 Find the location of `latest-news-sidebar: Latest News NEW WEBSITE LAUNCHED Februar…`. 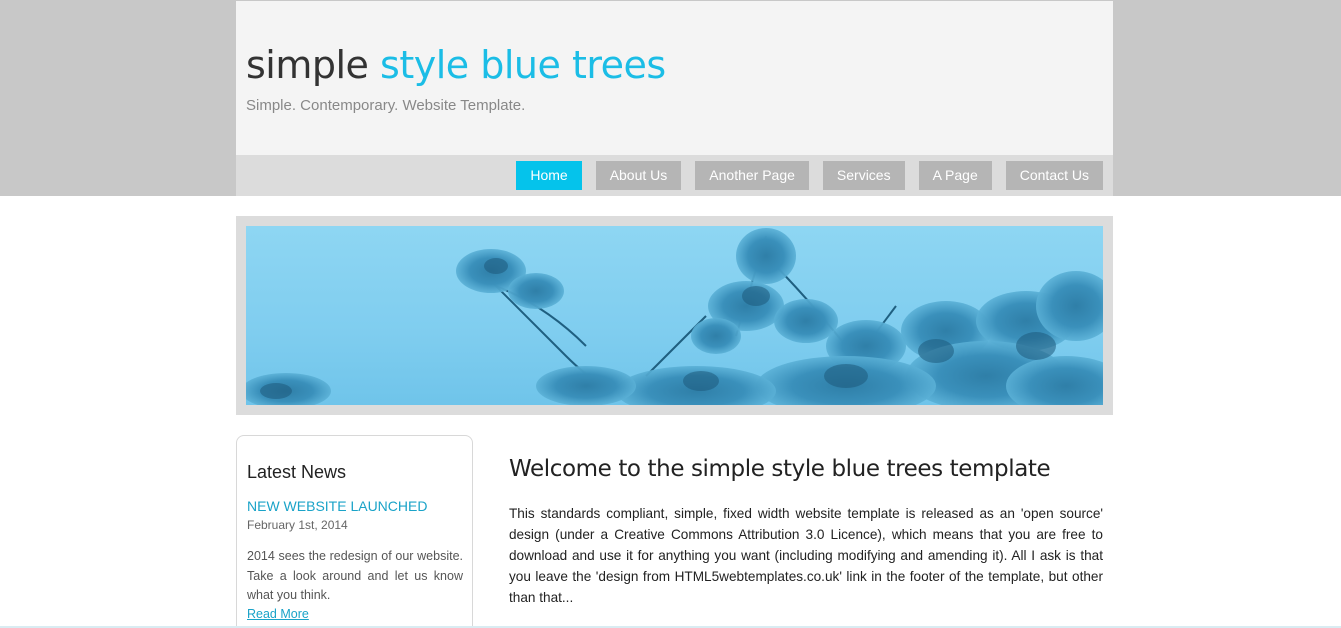

latest-news-sidebar: Latest News NEW WEBSITE LAUNCHED Februar… is located at coordinates (354, 531).